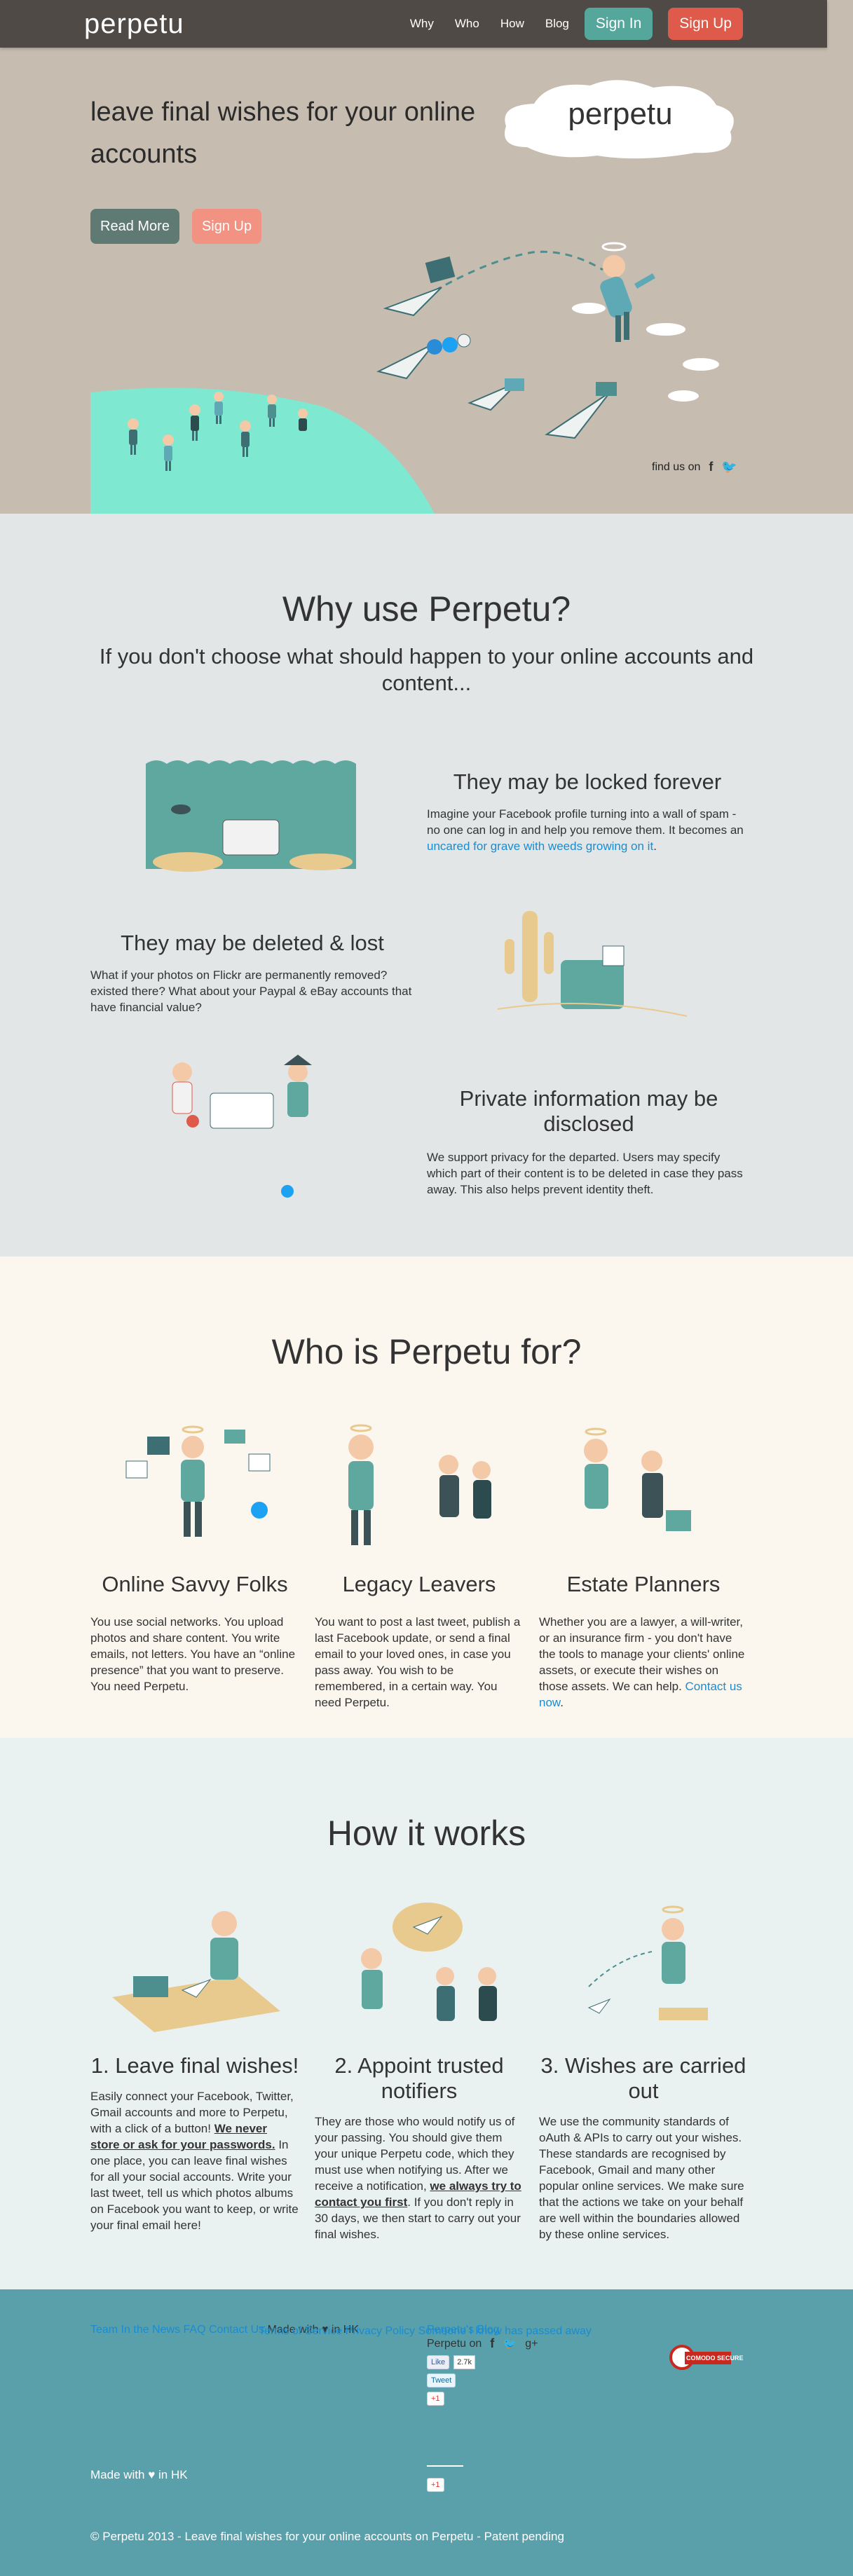 The image size is (853, 2576). I want to click on hero-sign-up-button: Sign Up, so click(226, 226).